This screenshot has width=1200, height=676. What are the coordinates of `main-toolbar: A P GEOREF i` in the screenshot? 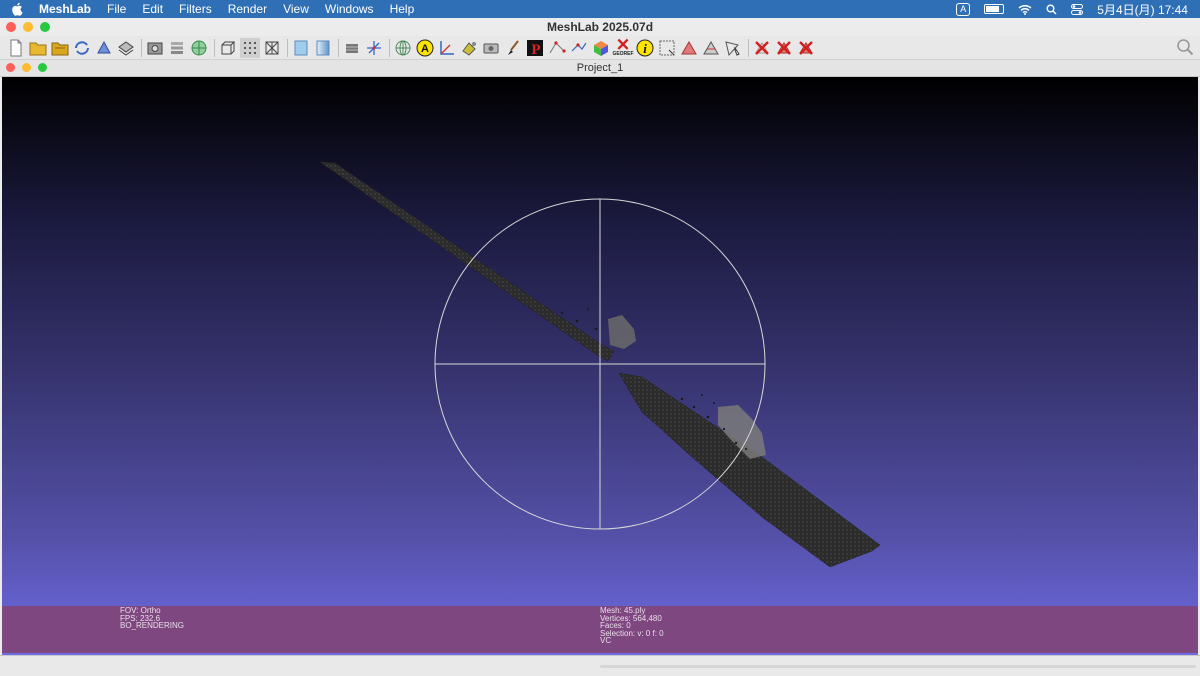 It's located at (600, 48).